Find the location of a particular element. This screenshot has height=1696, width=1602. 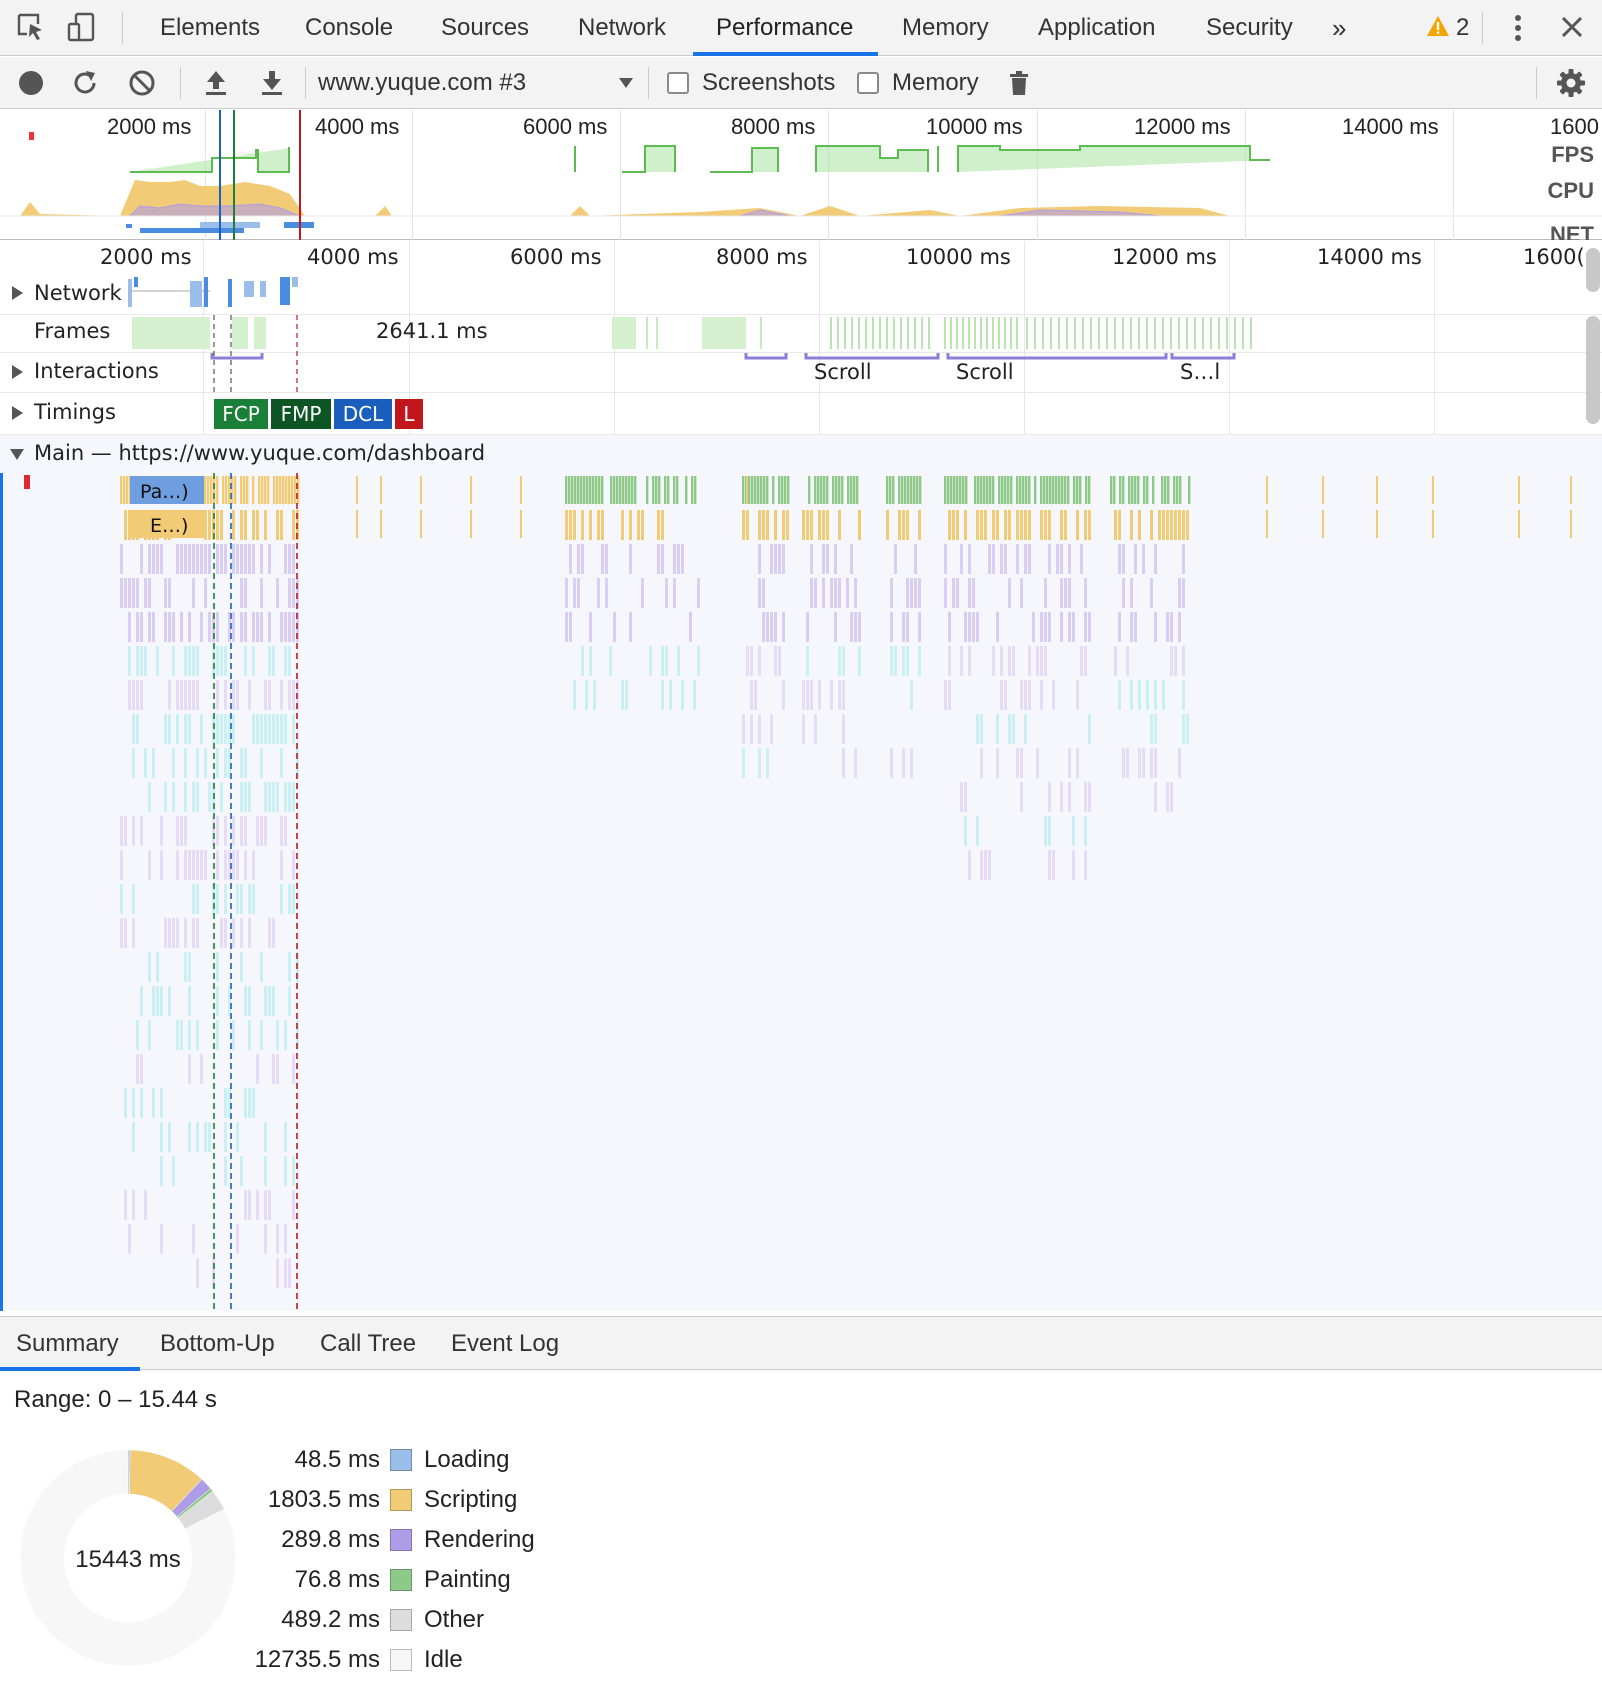

close-icon is located at coordinates (1572, 27).